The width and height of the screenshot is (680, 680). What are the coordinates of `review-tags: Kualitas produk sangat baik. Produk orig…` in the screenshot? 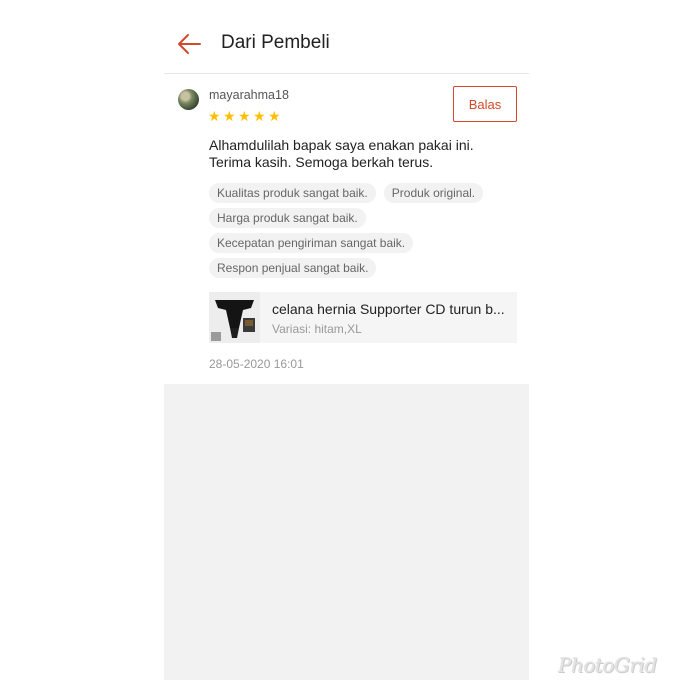 It's located at (364, 233).